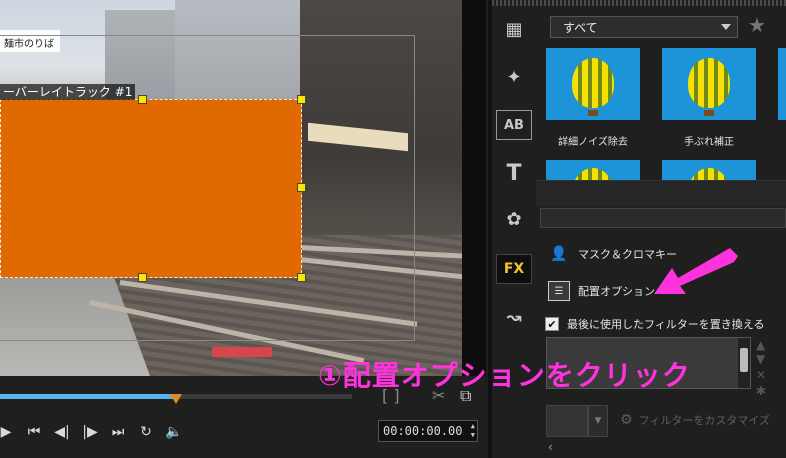  I want to click on move-down-icon: ▼, so click(760, 359).